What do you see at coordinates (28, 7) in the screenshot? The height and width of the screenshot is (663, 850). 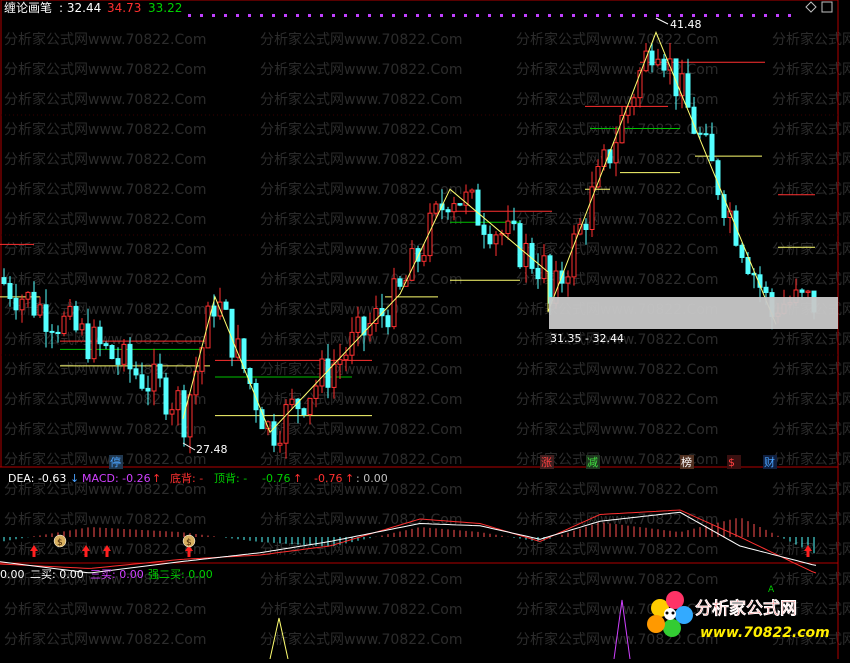 I see `indicator-name: 缠论画笔` at bounding box center [28, 7].